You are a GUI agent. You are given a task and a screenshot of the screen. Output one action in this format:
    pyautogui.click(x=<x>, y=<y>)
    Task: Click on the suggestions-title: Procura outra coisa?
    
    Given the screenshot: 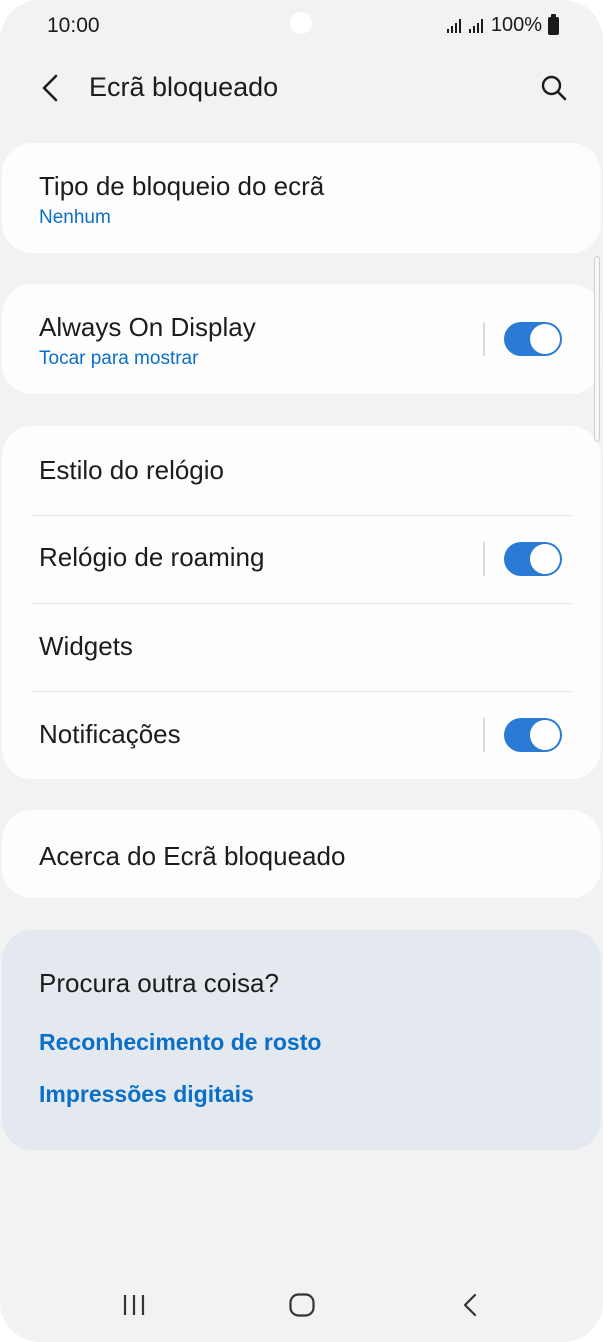 What is the action you would take?
    pyautogui.click(x=159, y=983)
    